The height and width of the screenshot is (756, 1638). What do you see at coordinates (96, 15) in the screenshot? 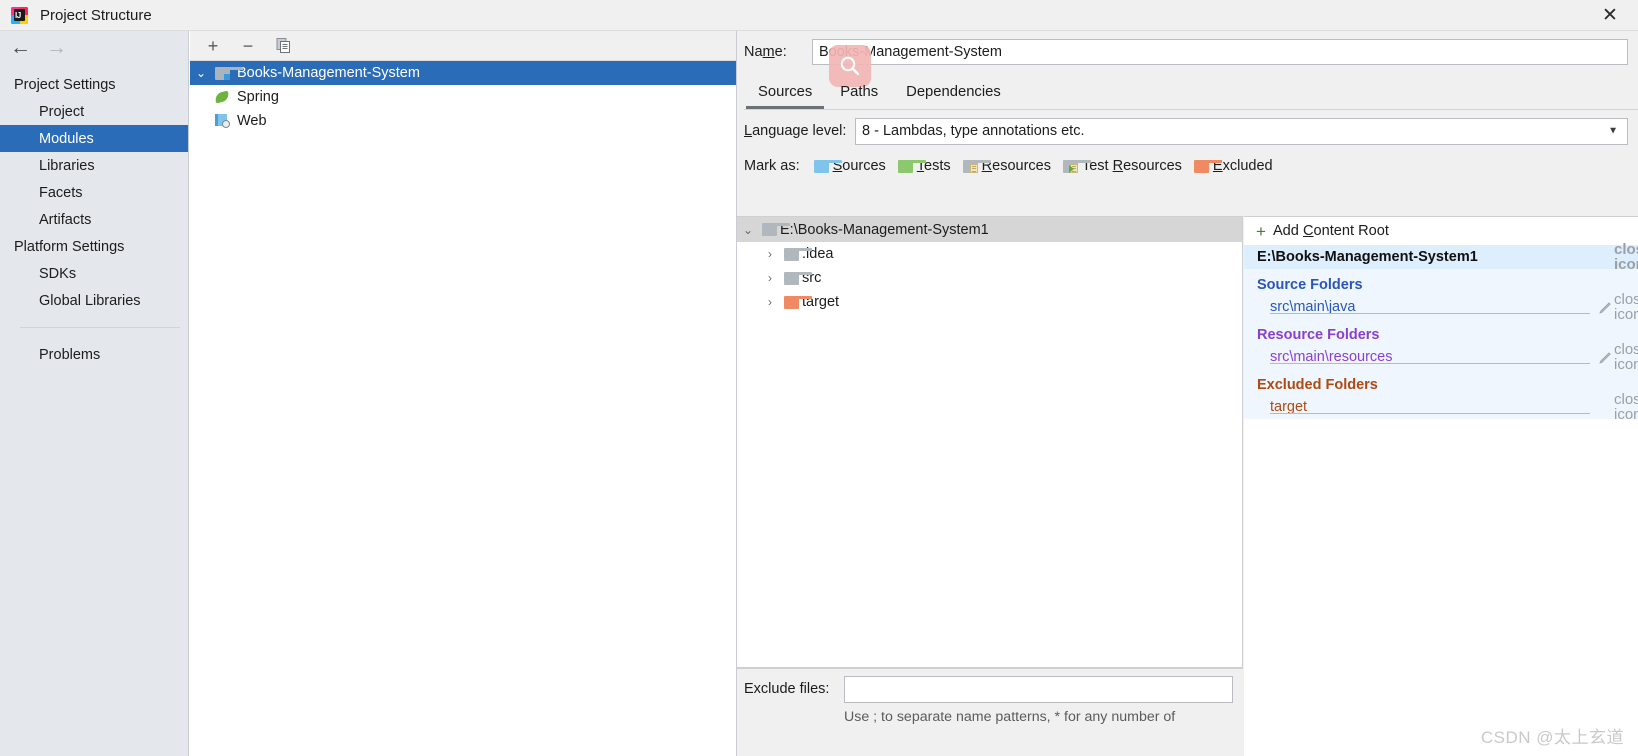
I see `window-title: Project Structure` at bounding box center [96, 15].